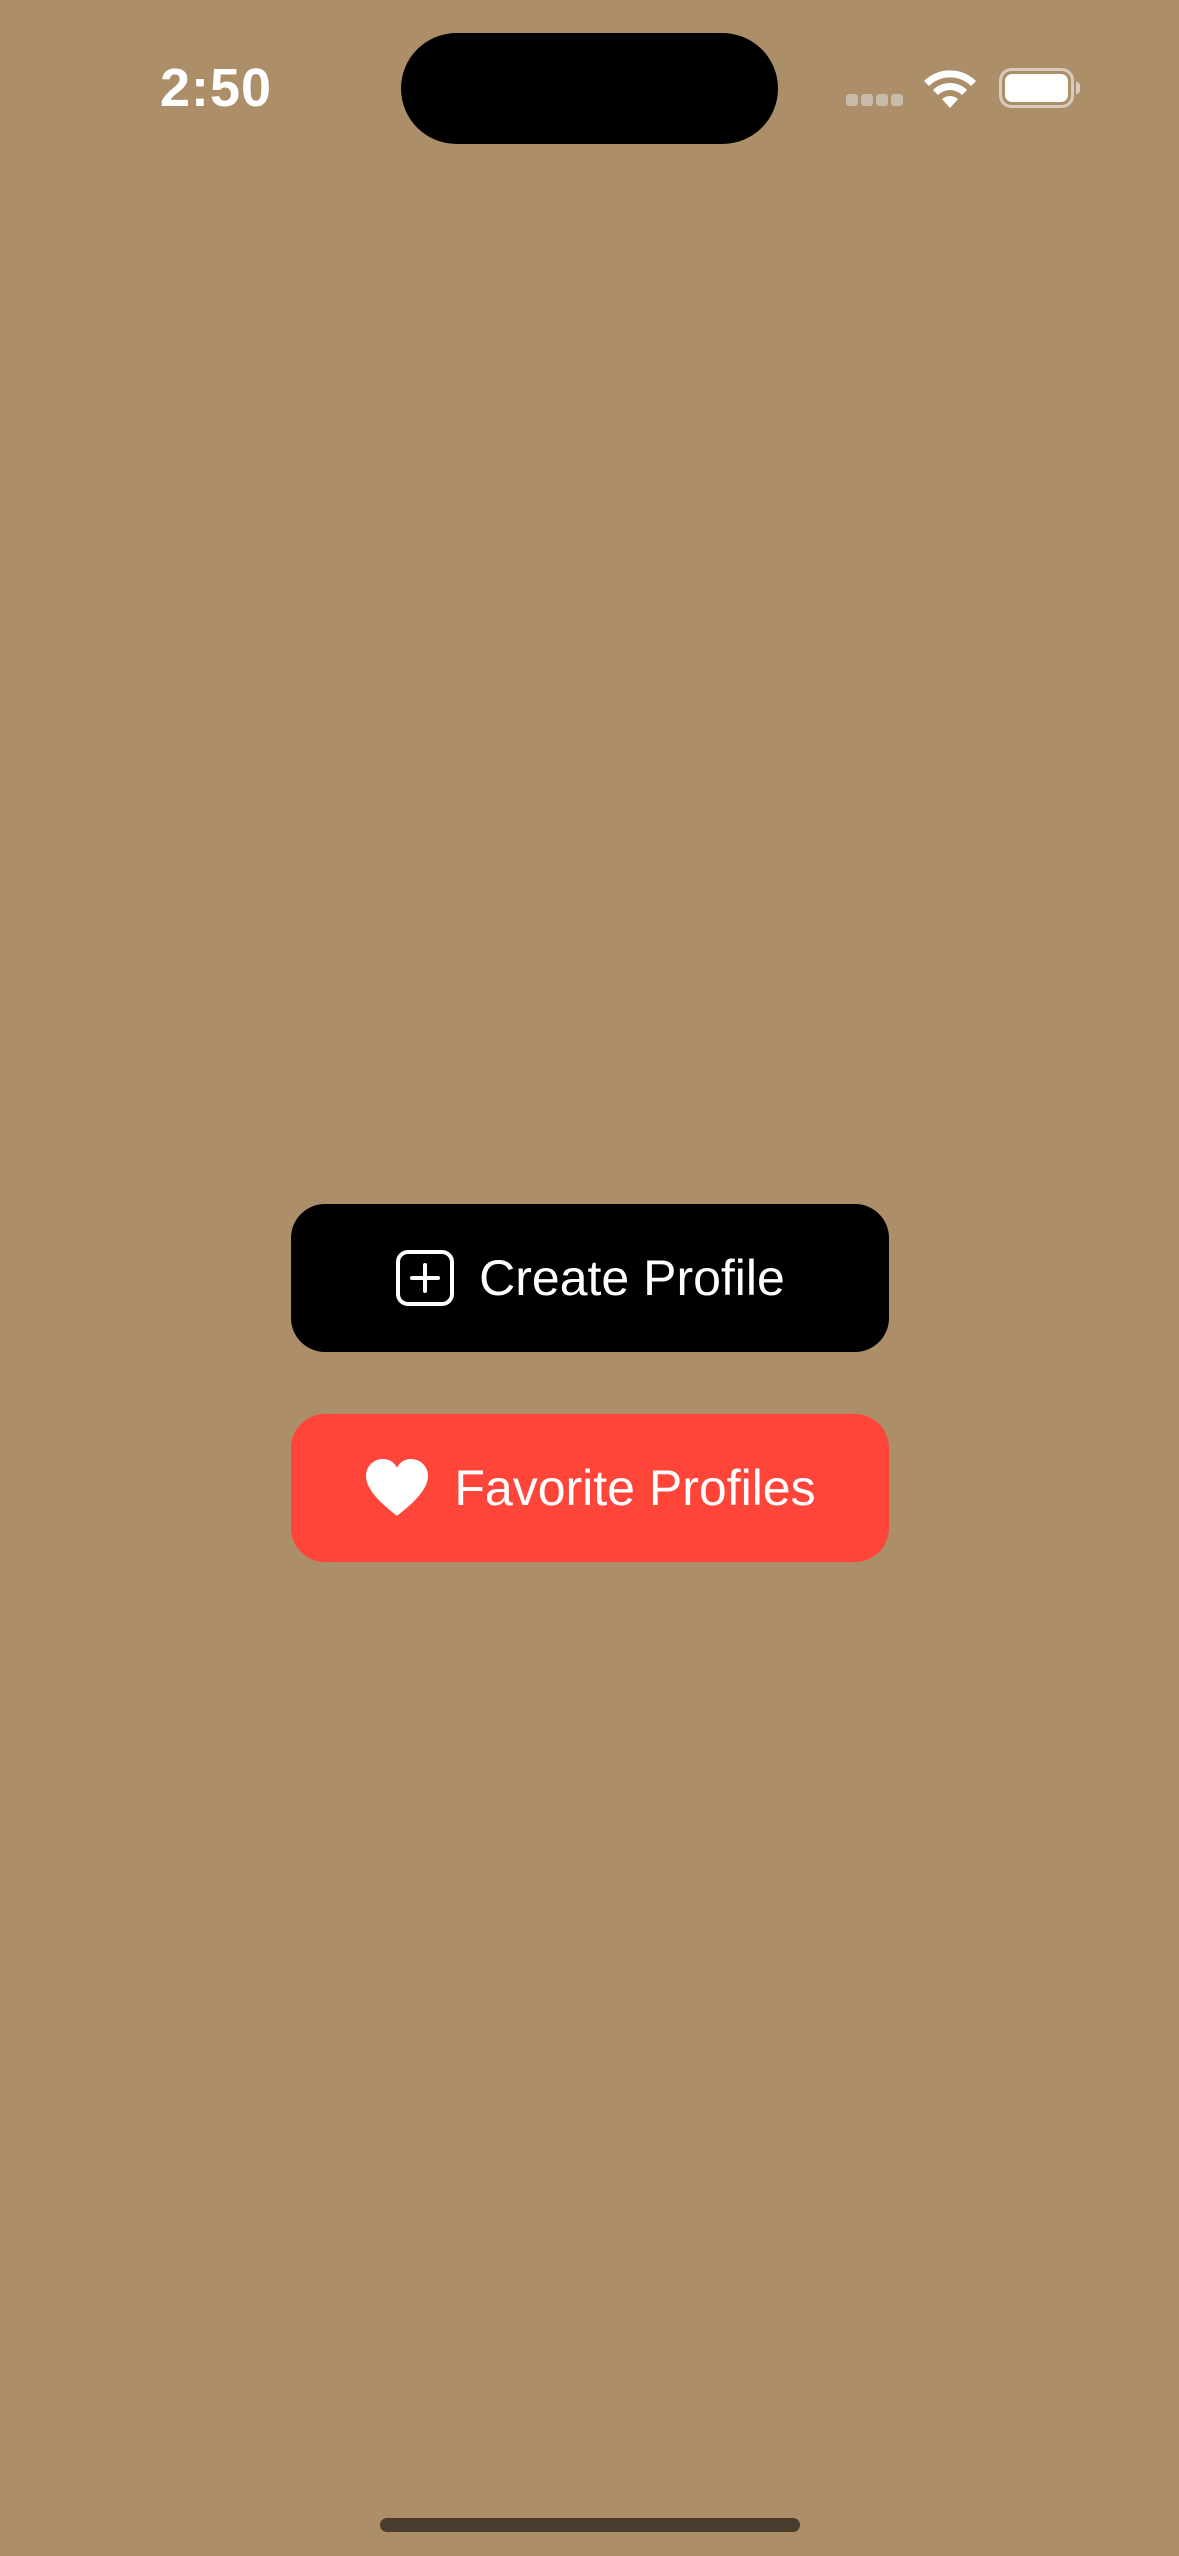 The width and height of the screenshot is (1179, 2556). I want to click on create-profile-label: Create Profile, so click(632, 1278).